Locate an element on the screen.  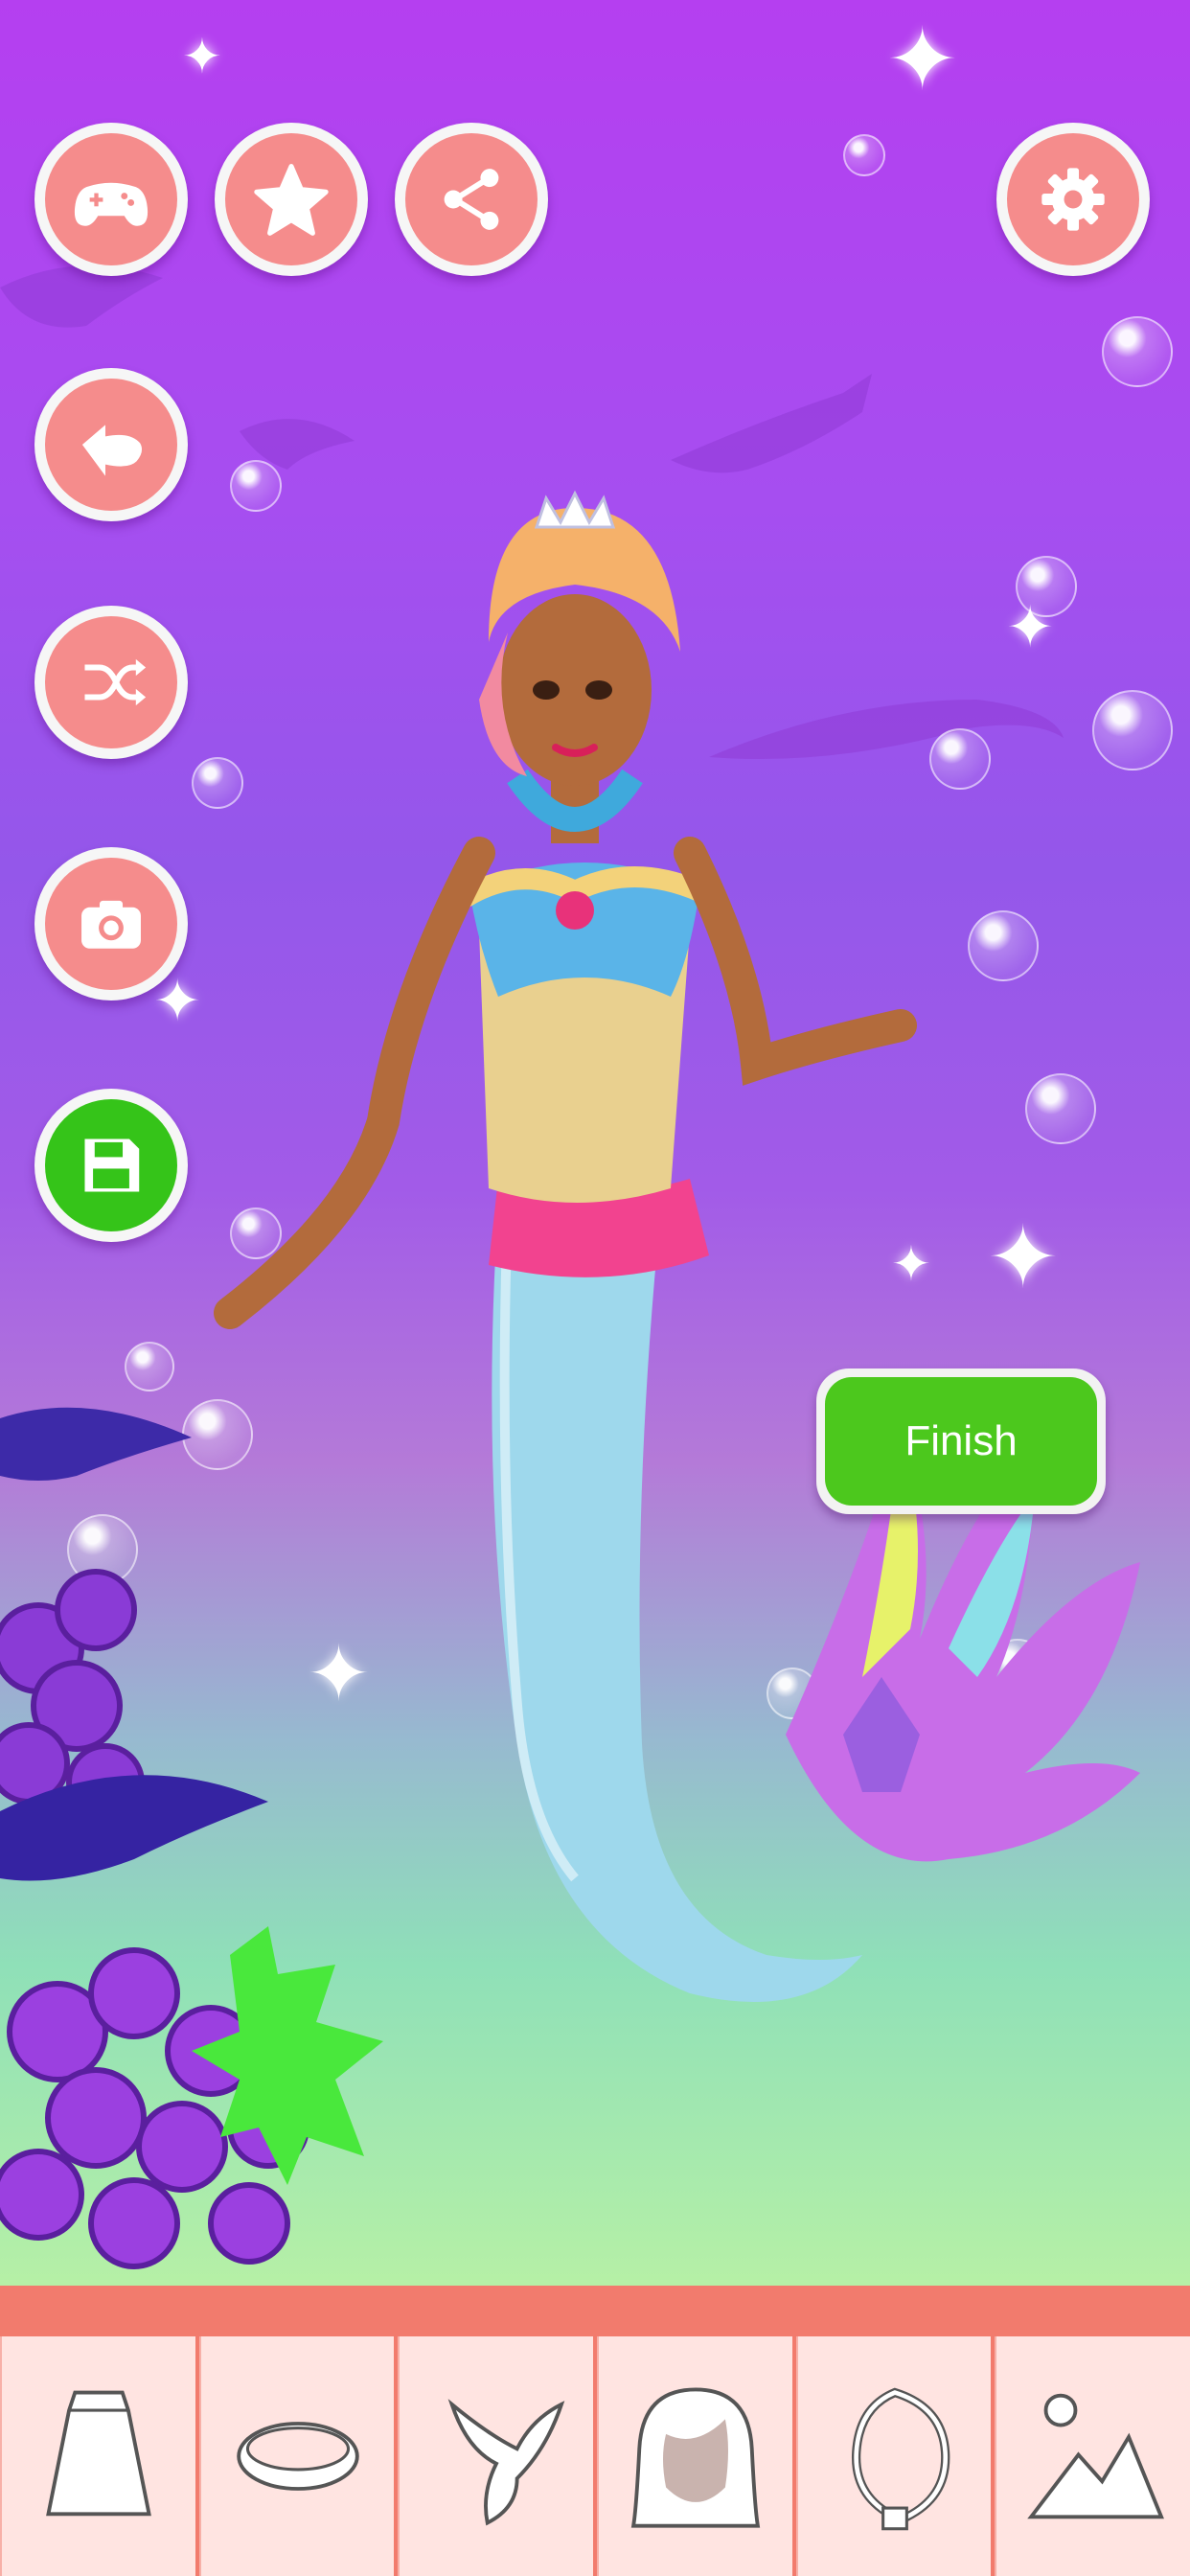
background-icon is located at coordinates (1096, 2456).